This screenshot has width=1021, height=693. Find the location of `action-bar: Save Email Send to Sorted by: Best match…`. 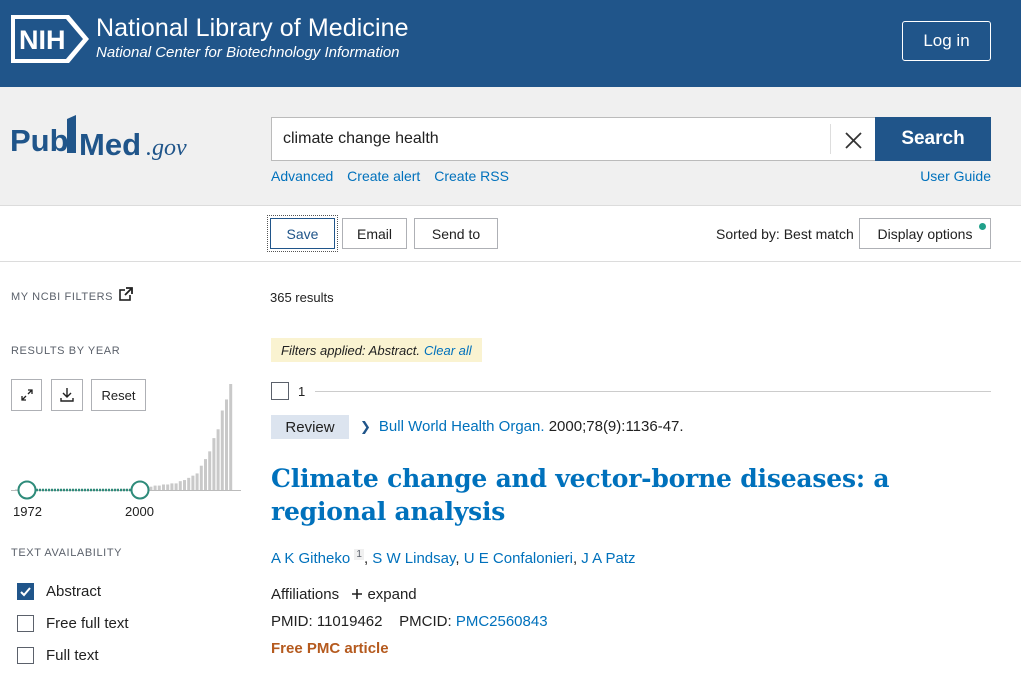

action-bar: Save Email Send to Sorted by: Best match… is located at coordinates (510, 234).